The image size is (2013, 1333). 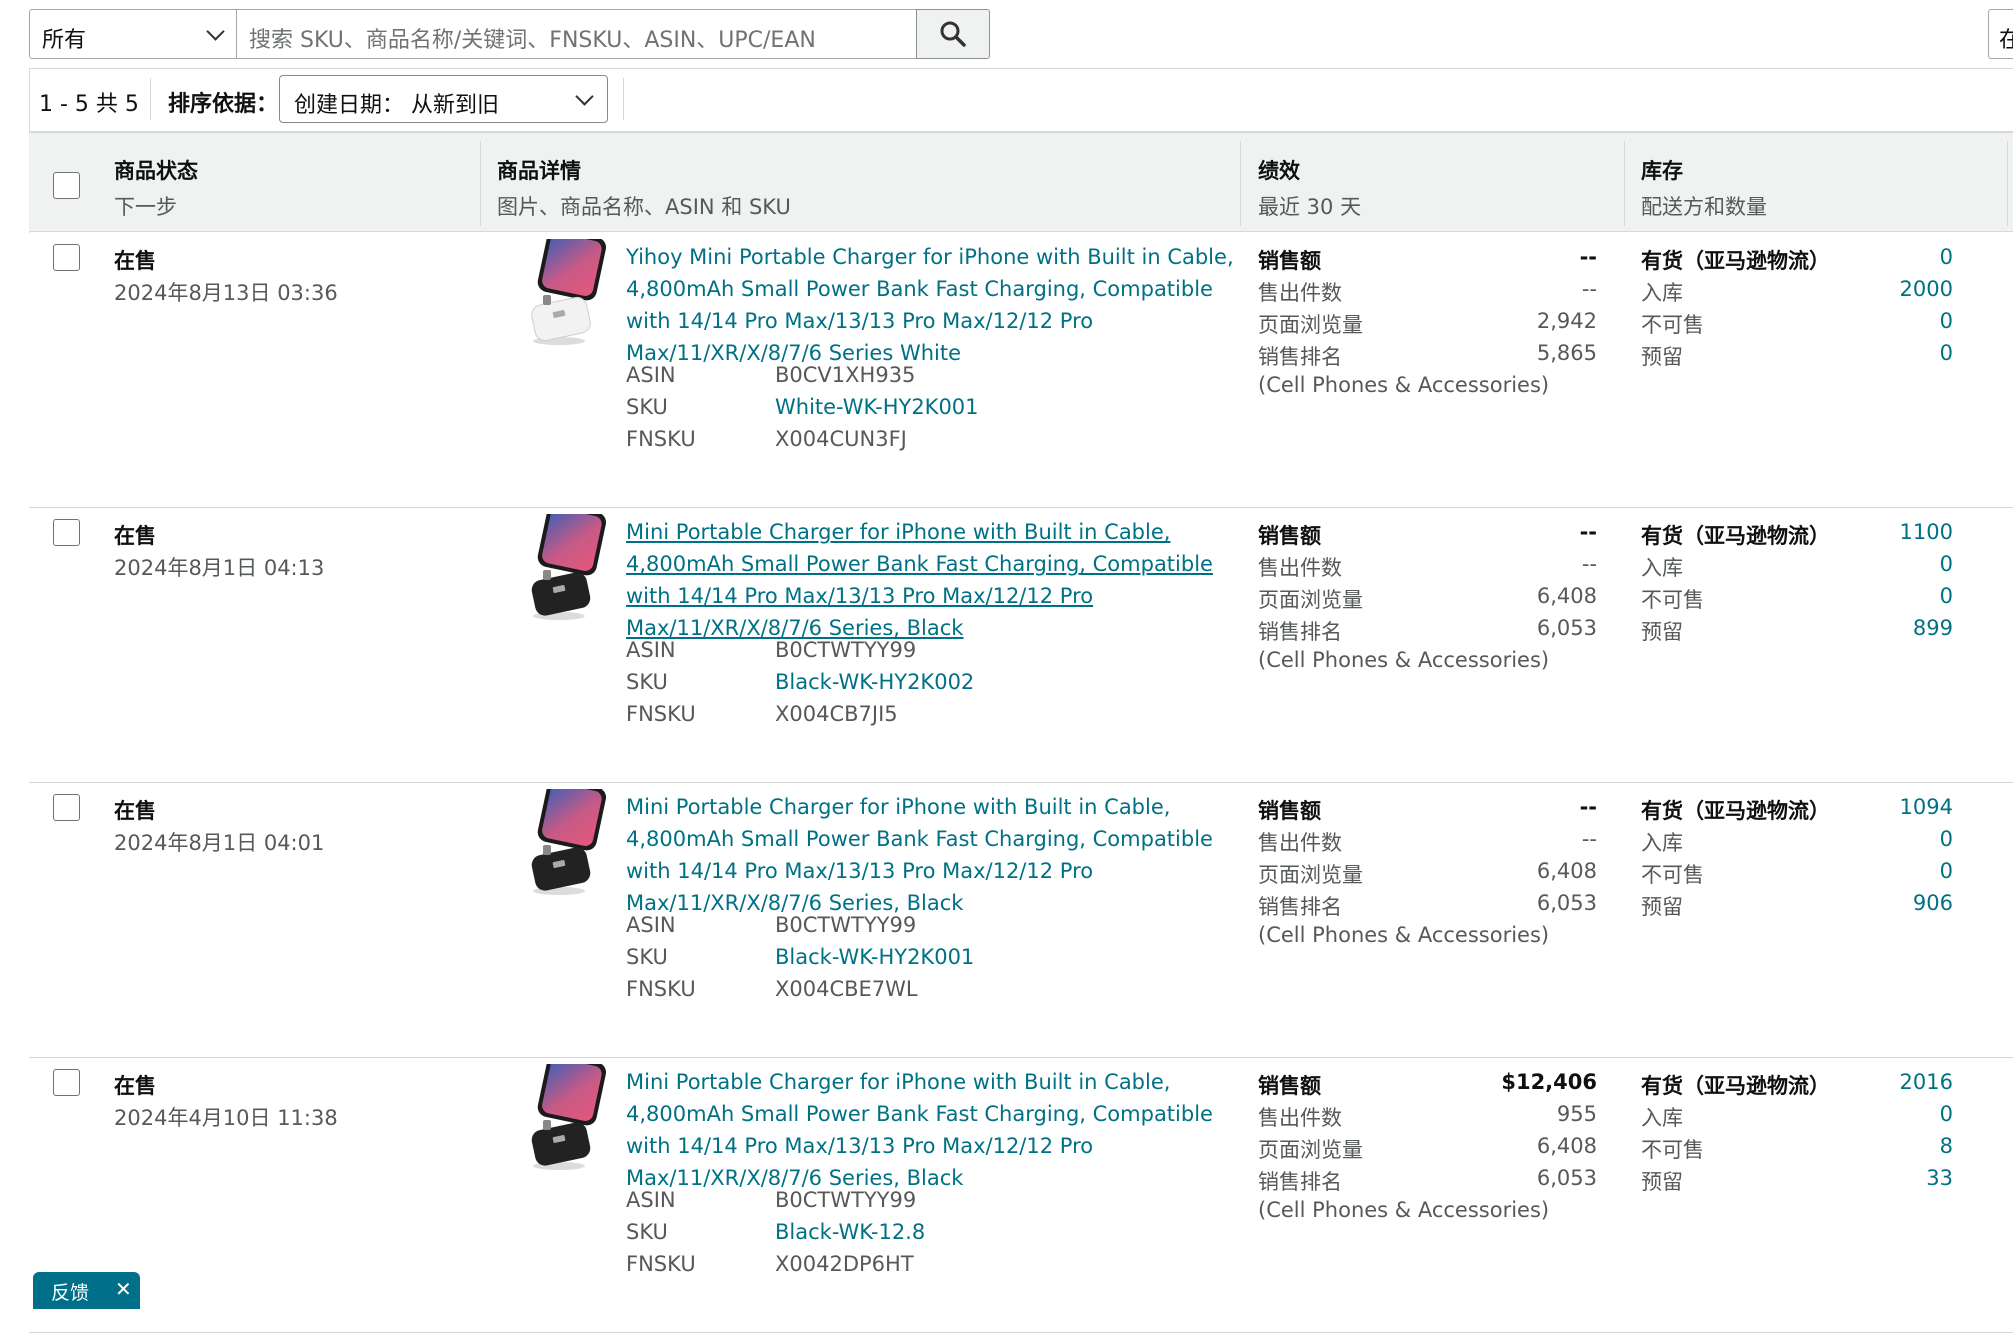 What do you see at coordinates (1662, 632) in the screenshot?
I see `reserved-label: 预留` at bounding box center [1662, 632].